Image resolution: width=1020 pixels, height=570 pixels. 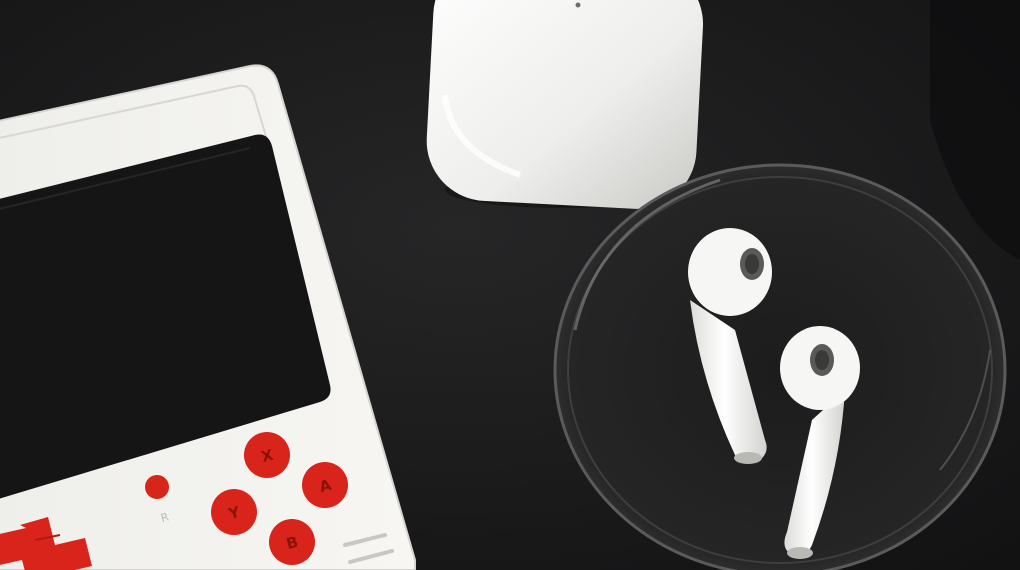 I want to click on button-b: B, so click(x=292, y=542).